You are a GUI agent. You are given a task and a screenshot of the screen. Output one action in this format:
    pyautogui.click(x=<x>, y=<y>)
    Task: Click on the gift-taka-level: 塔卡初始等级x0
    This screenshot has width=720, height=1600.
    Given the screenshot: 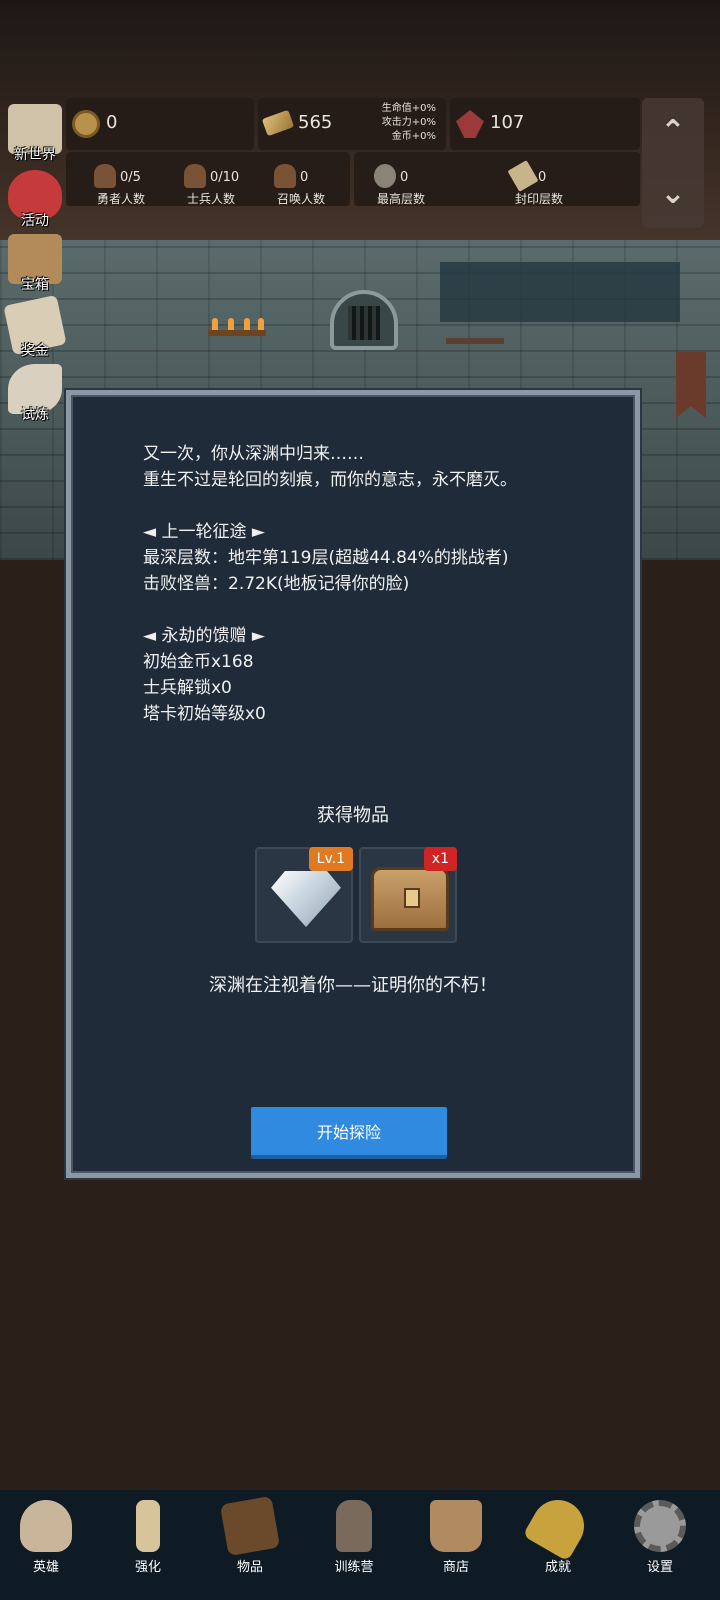 What is the action you would take?
    pyautogui.click(x=204, y=714)
    